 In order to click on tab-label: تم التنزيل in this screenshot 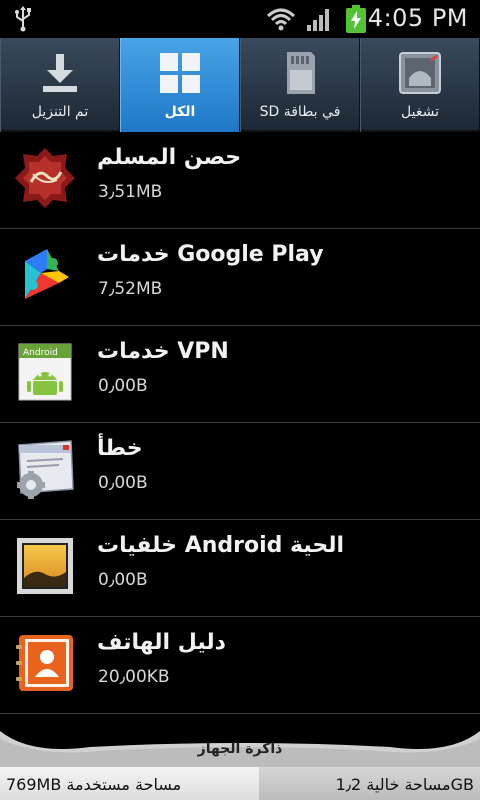, I will do `click(60, 112)`.